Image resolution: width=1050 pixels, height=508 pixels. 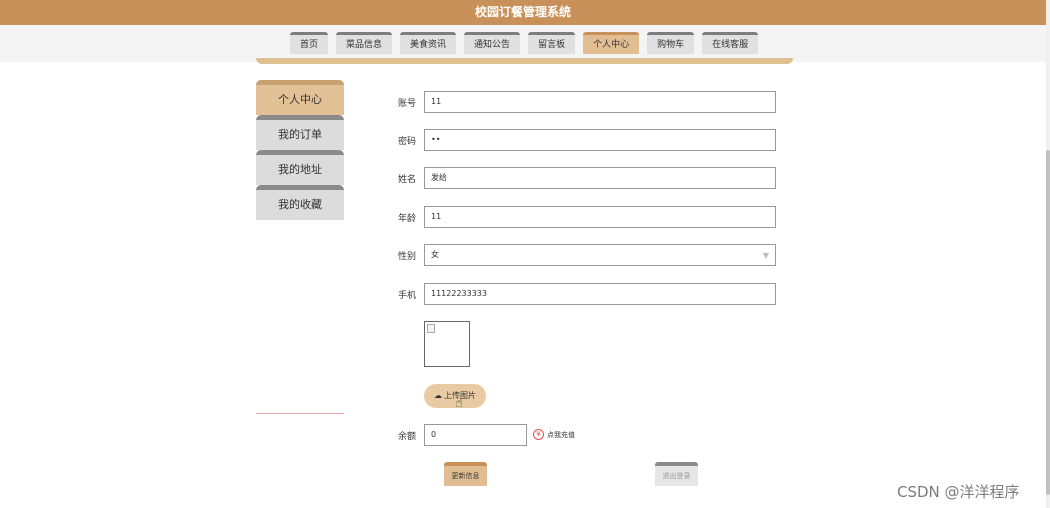 What do you see at coordinates (465, 474) in the screenshot?
I see `update-info-button: 更新信息` at bounding box center [465, 474].